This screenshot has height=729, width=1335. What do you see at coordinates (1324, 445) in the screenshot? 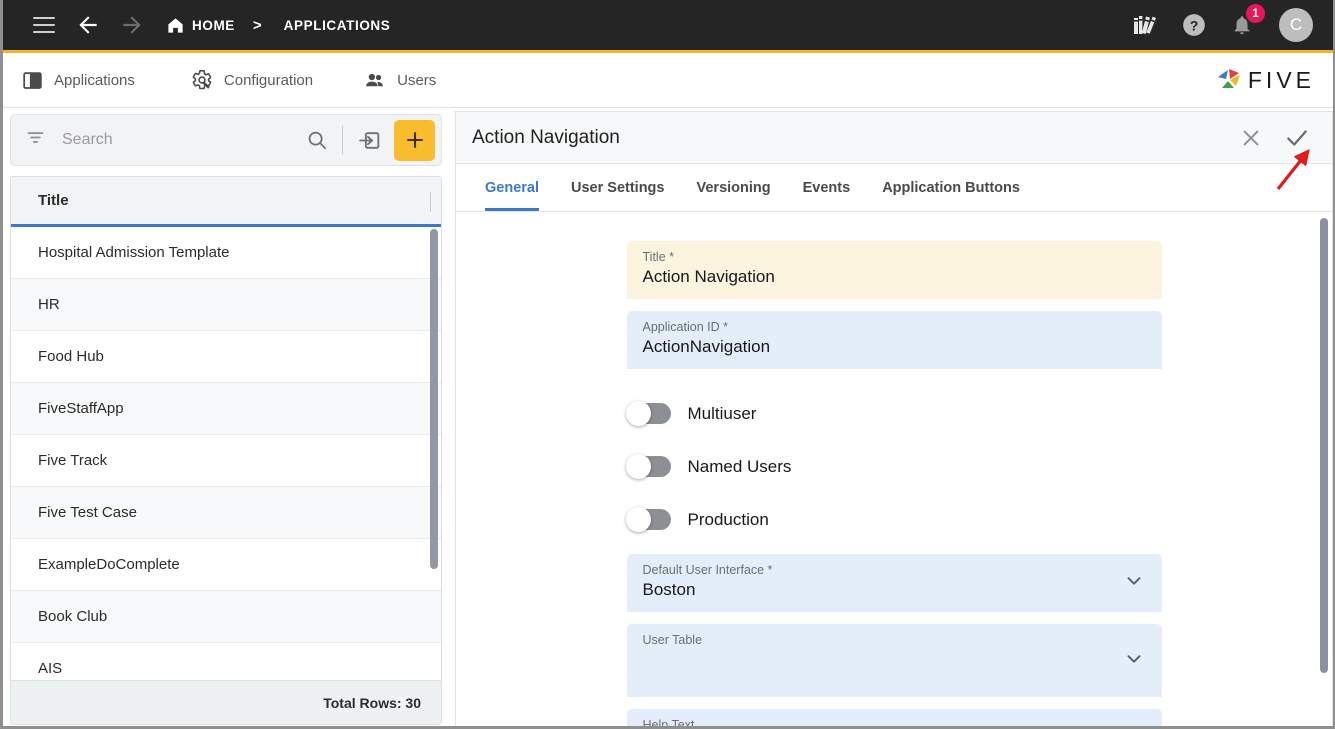
I see `detail-vertical-scrollbar` at bounding box center [1324, 445].